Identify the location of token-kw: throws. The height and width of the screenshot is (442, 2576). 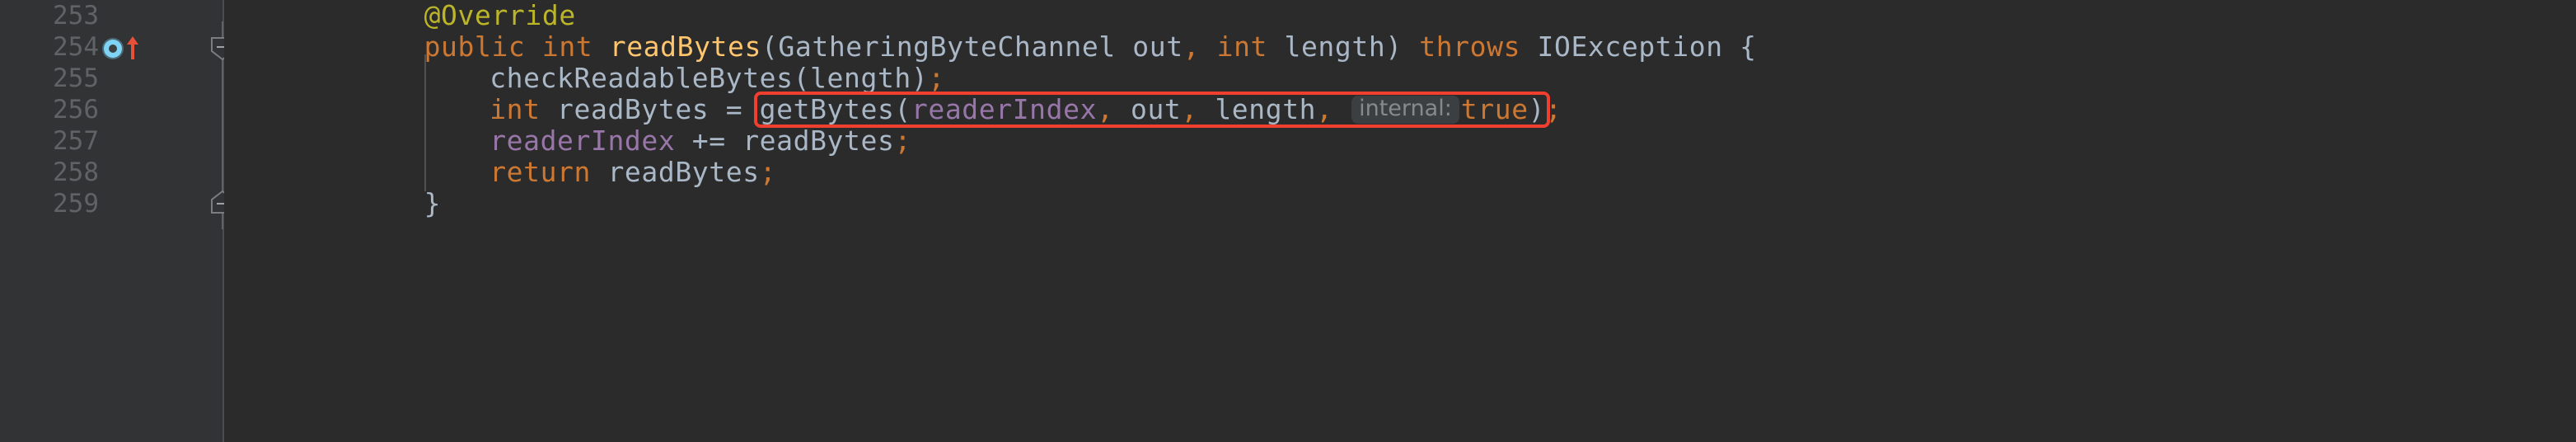
(1470, 47).